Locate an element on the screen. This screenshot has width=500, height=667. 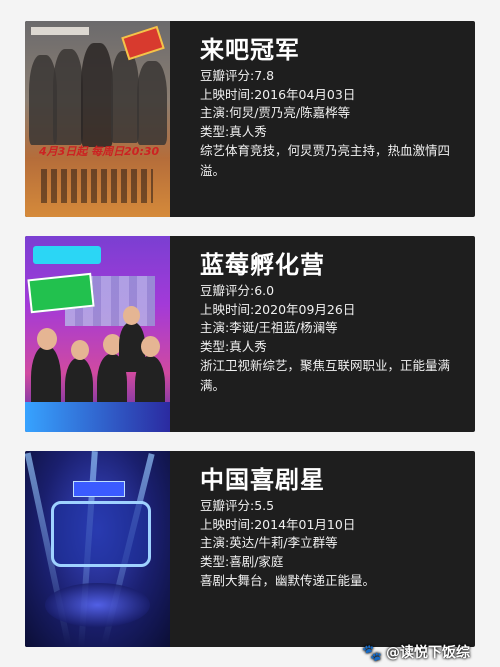
show-poster: 4月3日起 每周日20:30 is located at coordinates (97, 119).